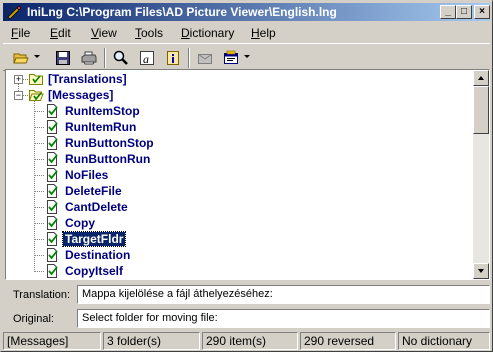 This screenshot has width=493, height=352. Describe the element at coordinates (101, 127) in the screenshot. I see `tree-item-label: RunItemRun` at that location.